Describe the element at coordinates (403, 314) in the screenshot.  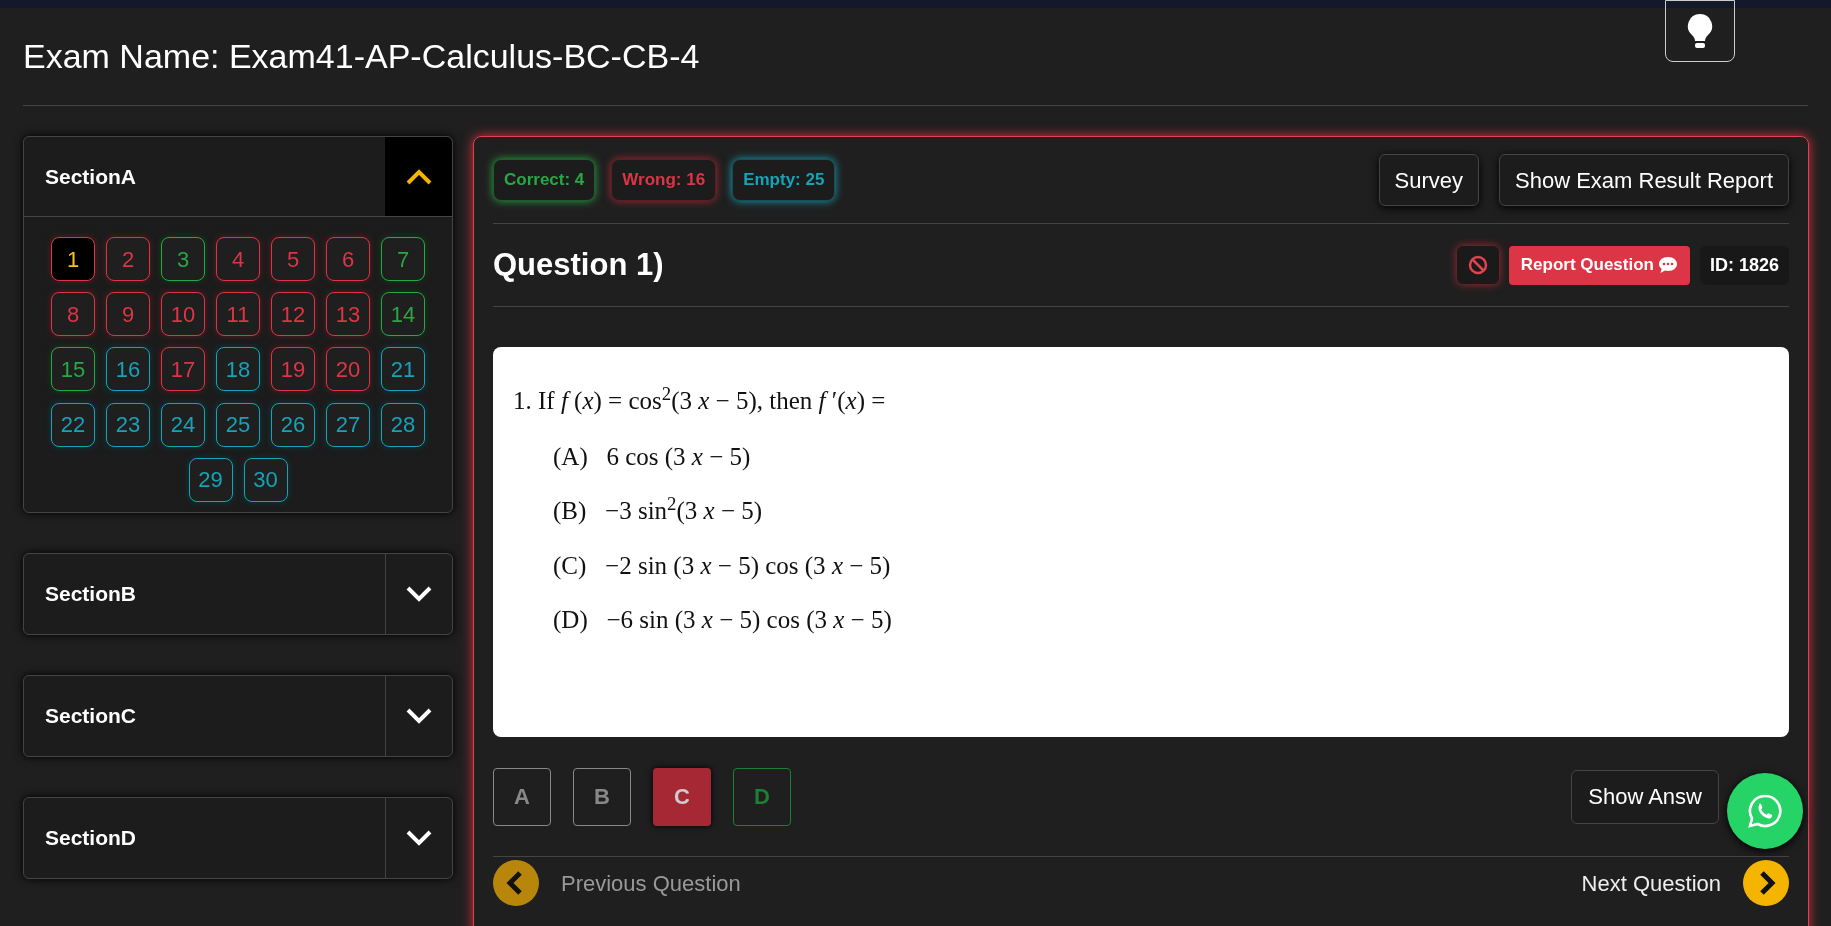
I see `question-number-button: 14` at that location.